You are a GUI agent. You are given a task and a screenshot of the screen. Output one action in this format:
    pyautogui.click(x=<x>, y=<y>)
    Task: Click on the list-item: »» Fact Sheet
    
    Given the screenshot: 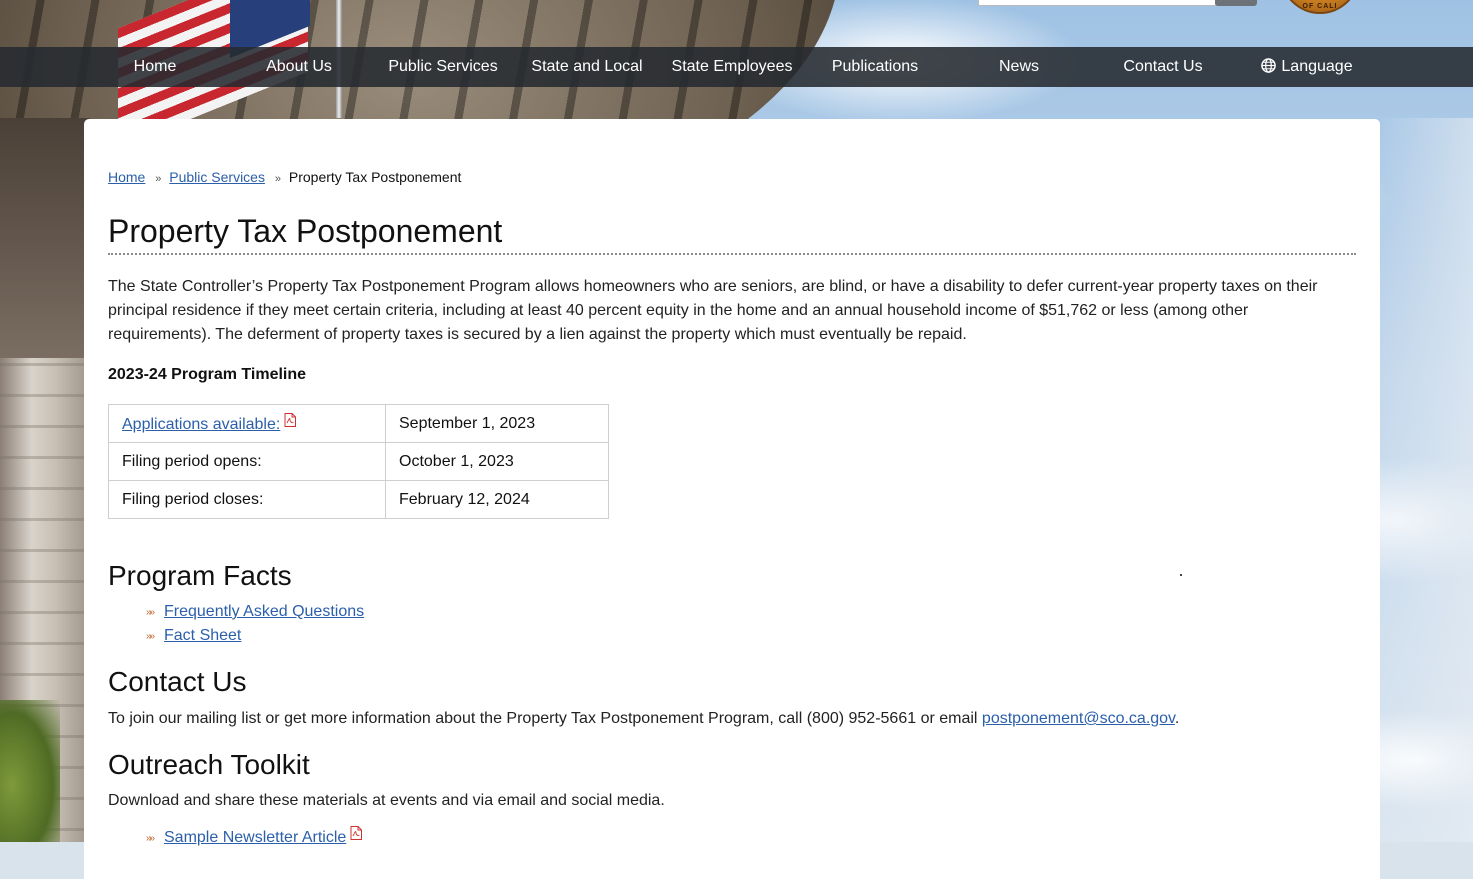 What is the action you would take?
    pyautogui.click(x=255, y=636)
    